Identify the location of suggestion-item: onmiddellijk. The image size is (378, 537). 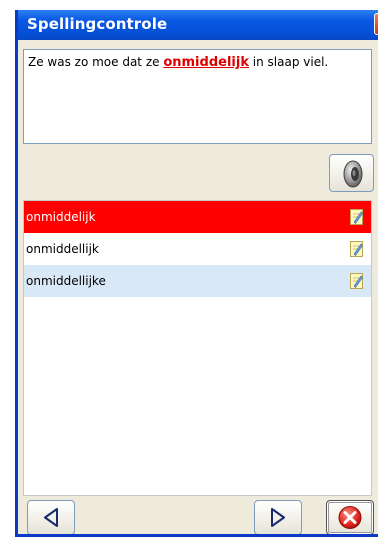
(197, 249).